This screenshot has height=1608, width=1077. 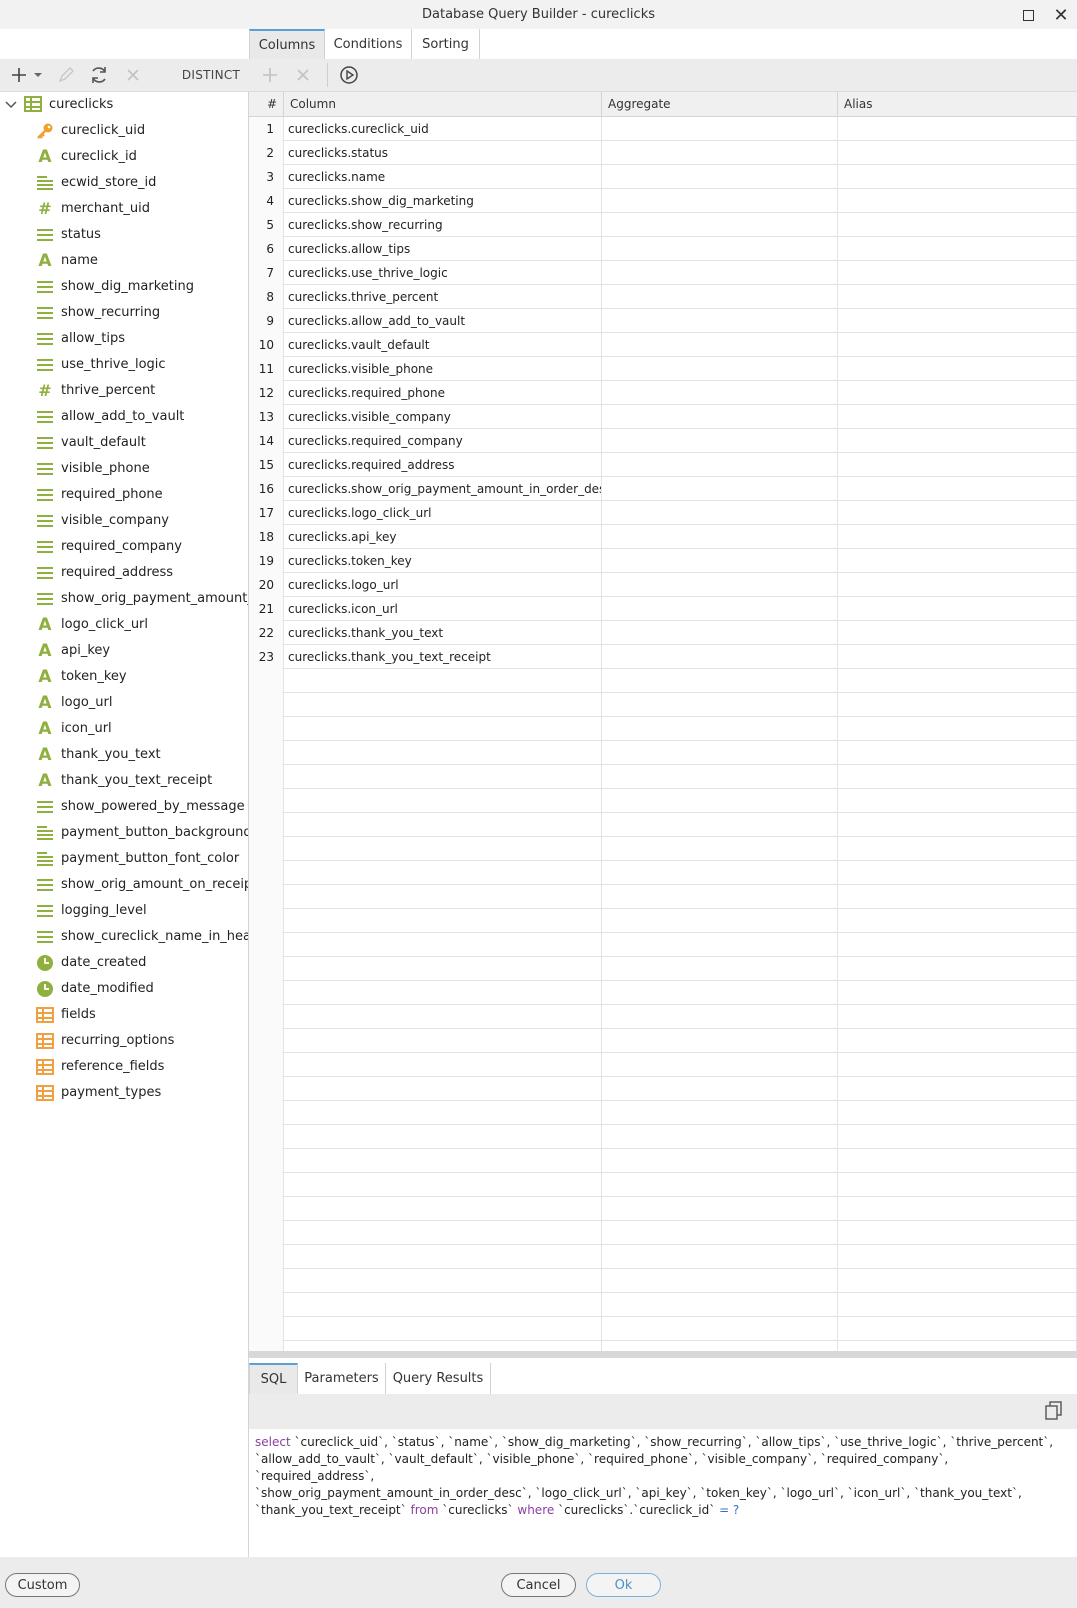 What do you see at coordinates (124, 755) in the screenshot?
I see `tree-field-item: Athank_you_text` at bounding box center [124, 755].